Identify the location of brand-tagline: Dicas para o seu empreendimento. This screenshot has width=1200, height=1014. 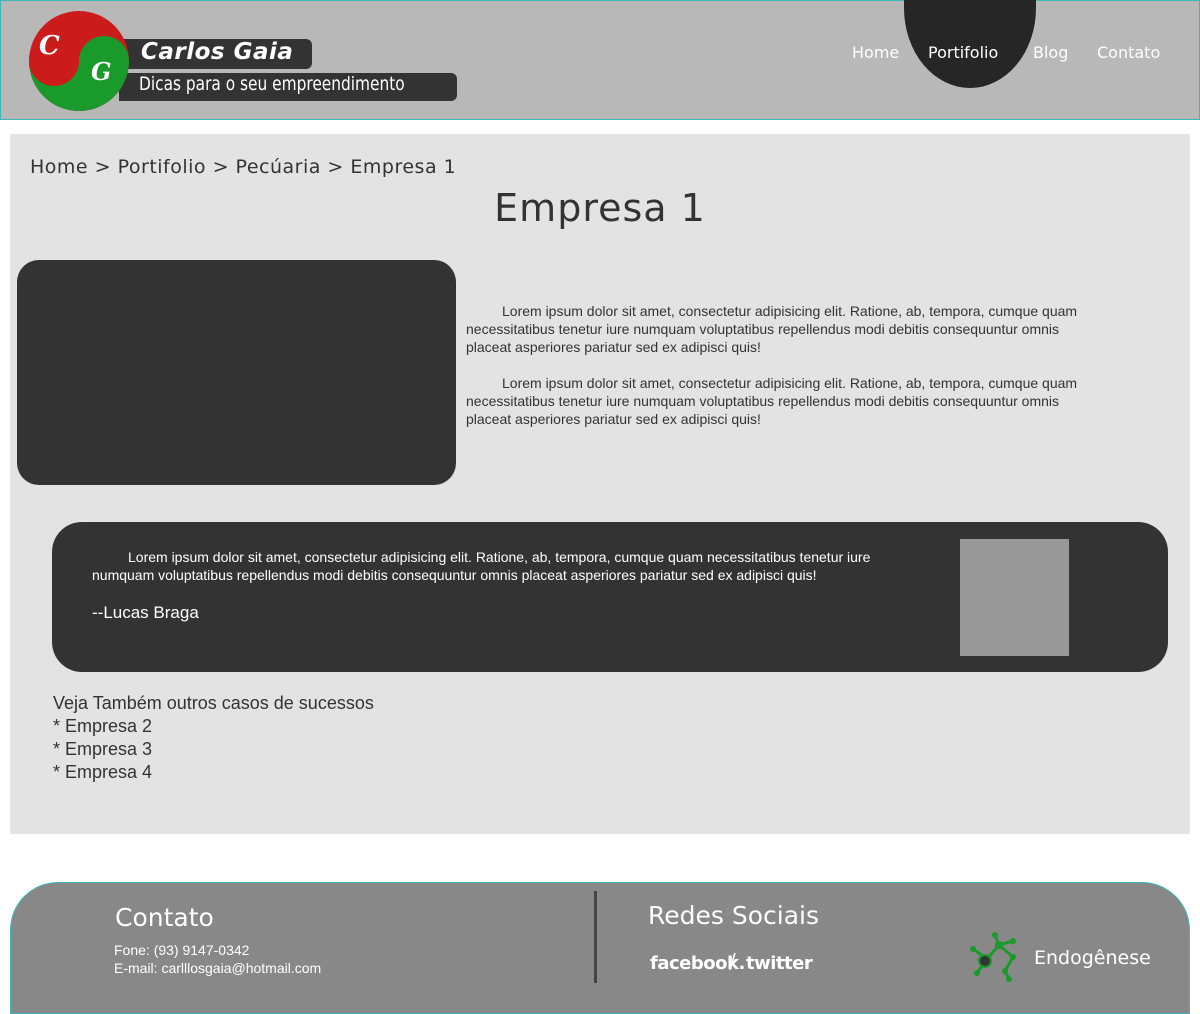
(272, 84).